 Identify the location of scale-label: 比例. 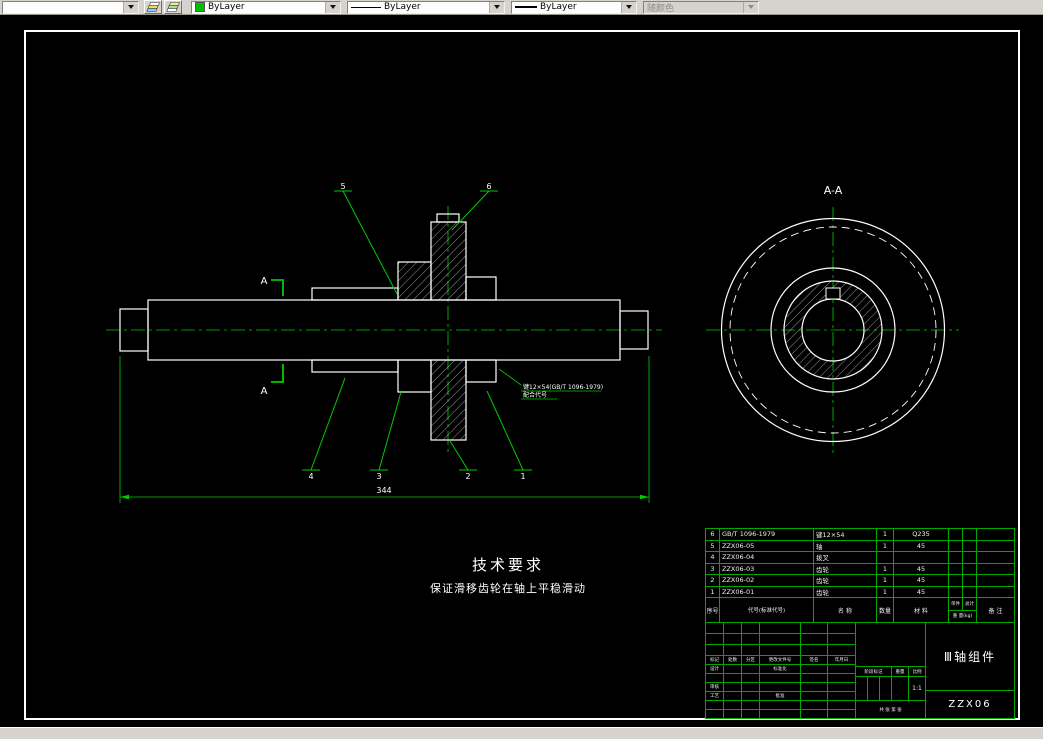
(917, 672).